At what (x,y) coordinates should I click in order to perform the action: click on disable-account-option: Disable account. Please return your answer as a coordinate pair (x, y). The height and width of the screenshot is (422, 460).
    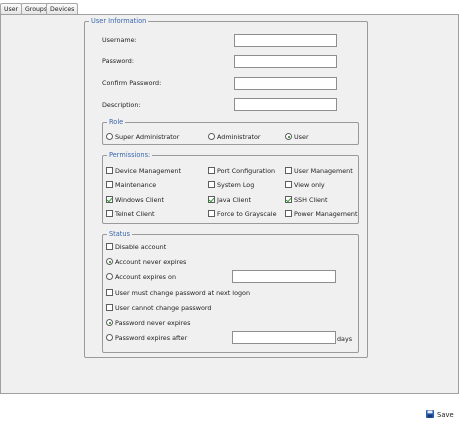
    Looking at the image, I should click on (136, 247).